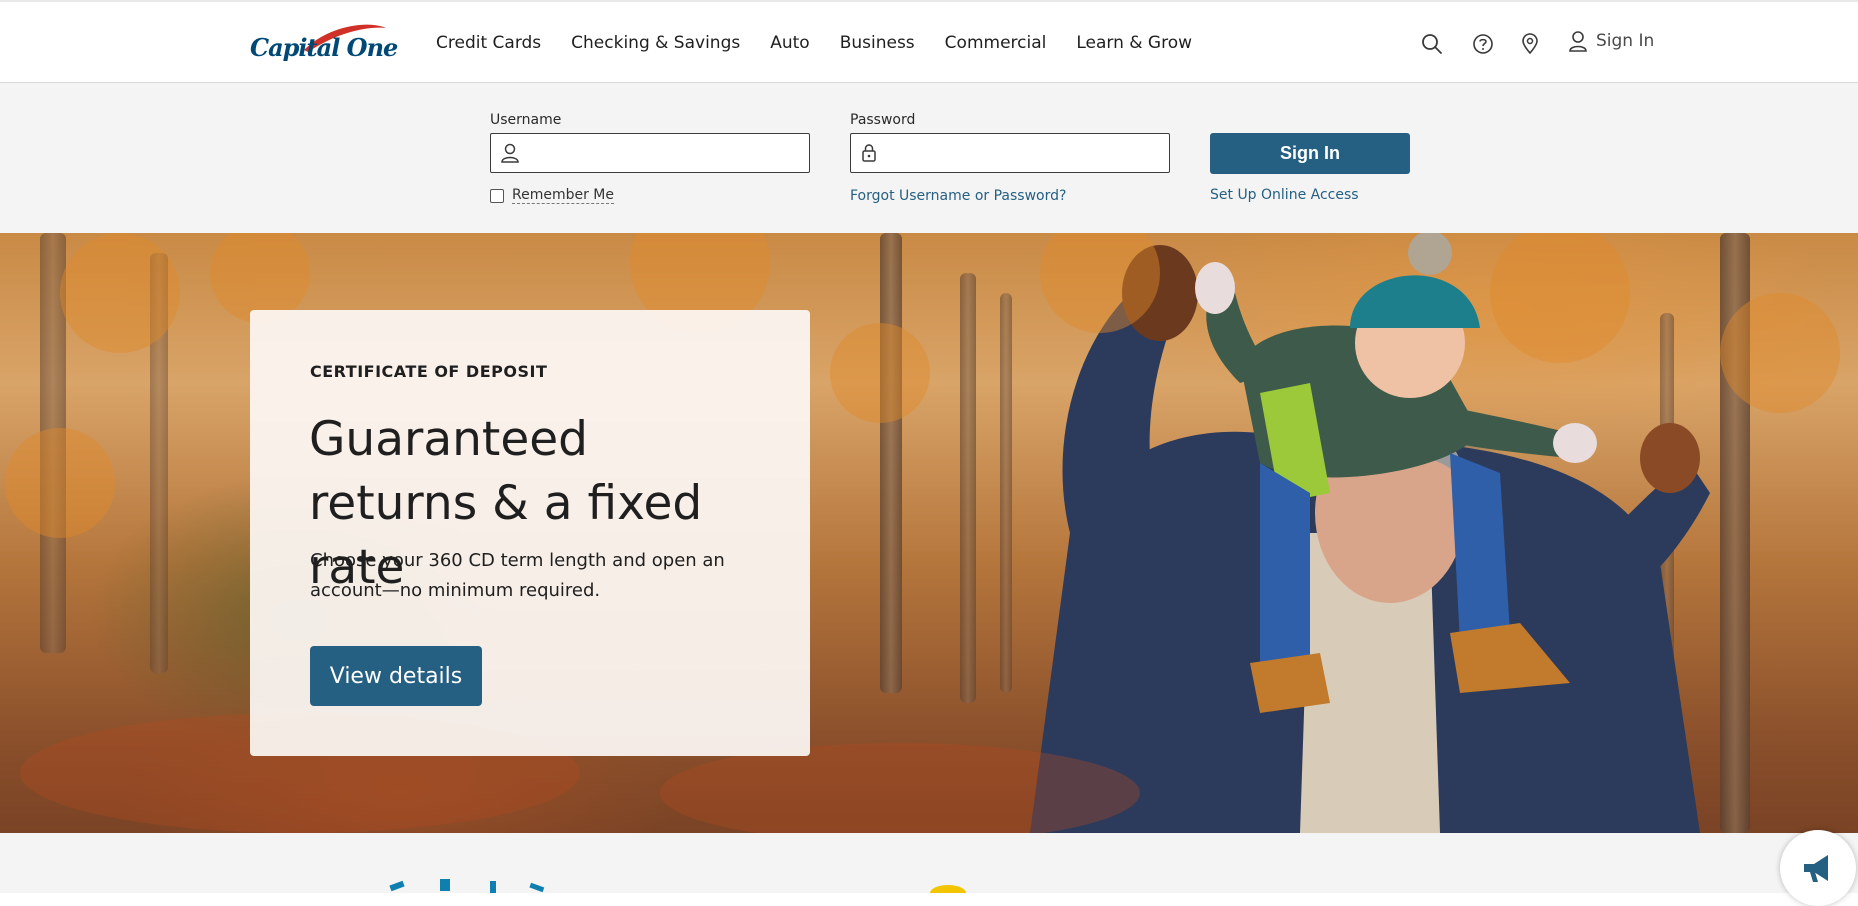 Image resolution: width=1858 pixels, height=906 pixels. Describe the element at coordinates (1625, 41) in the screenshot. I see `header-sign-in-label: Sign In` at that location.